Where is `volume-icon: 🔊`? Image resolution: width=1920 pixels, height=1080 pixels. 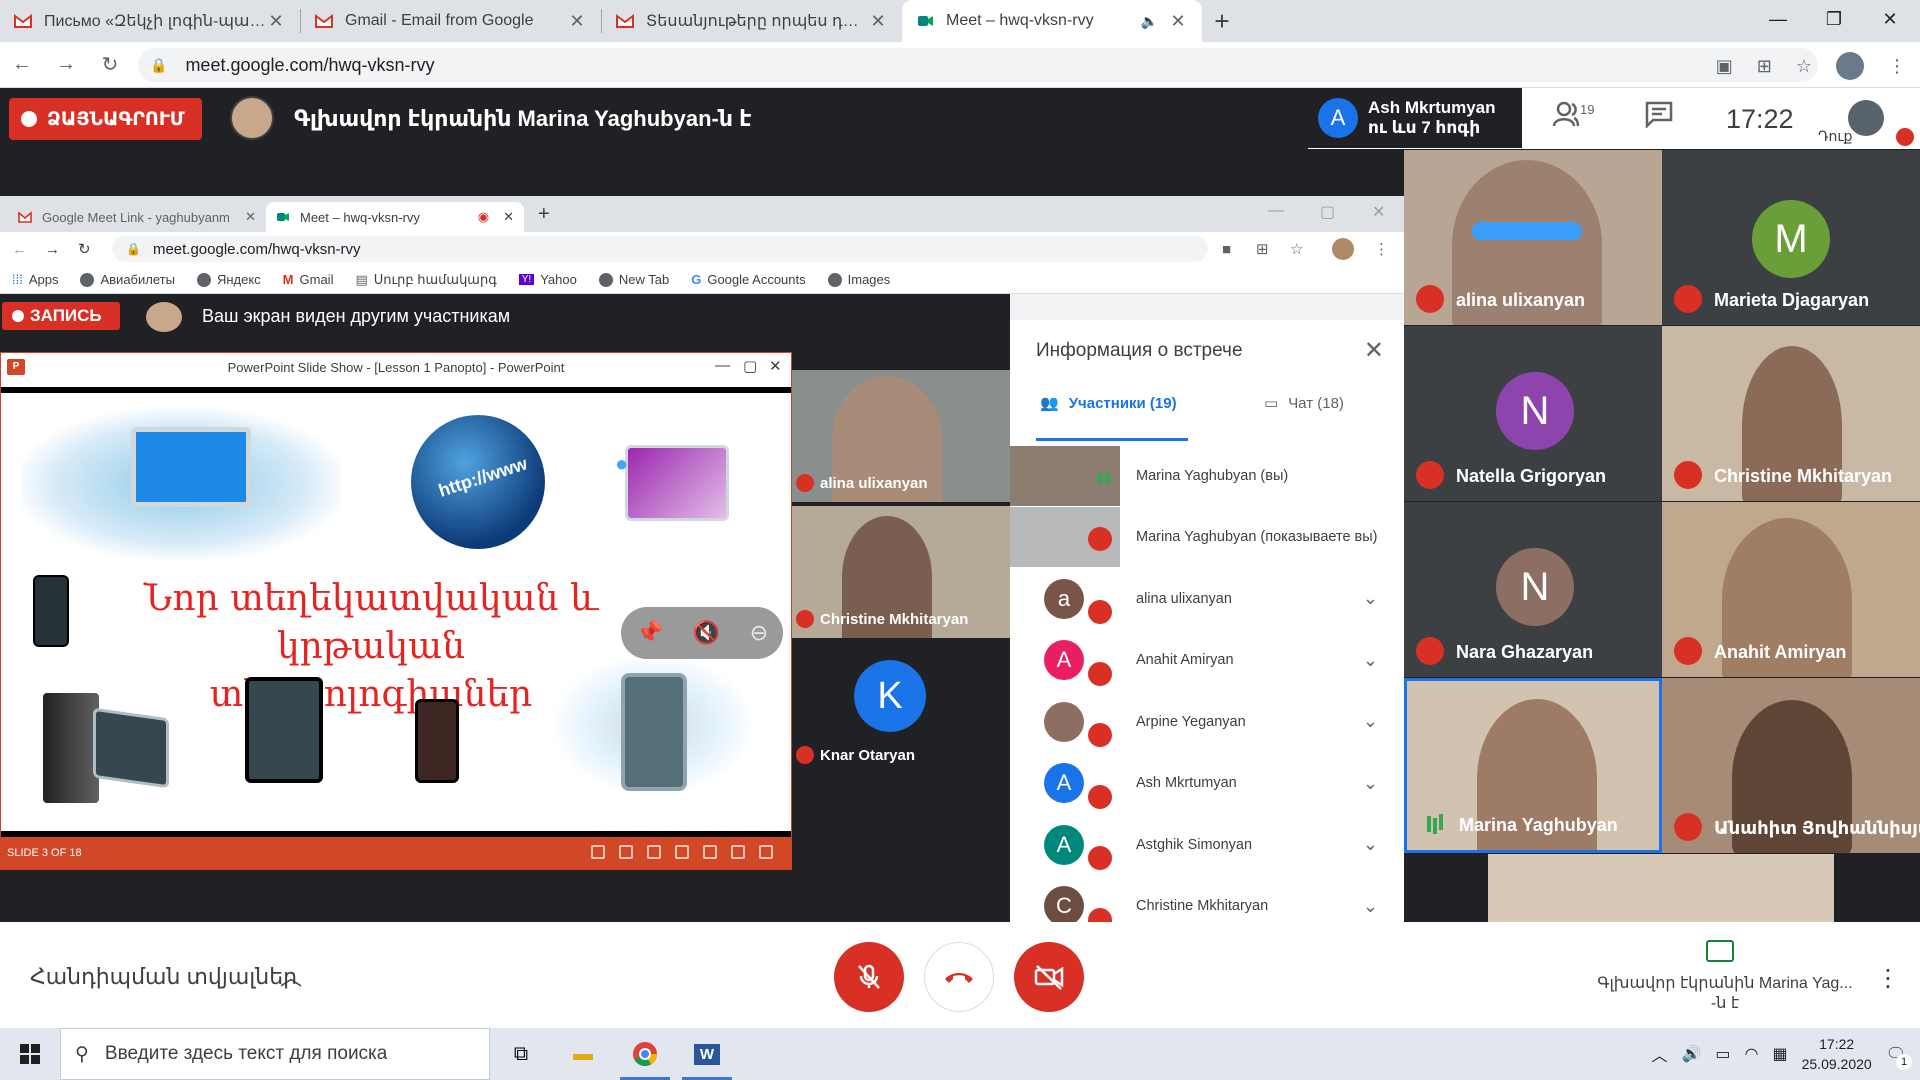
volume-icon: 🔊 is located at coordinates (1691, 1054).